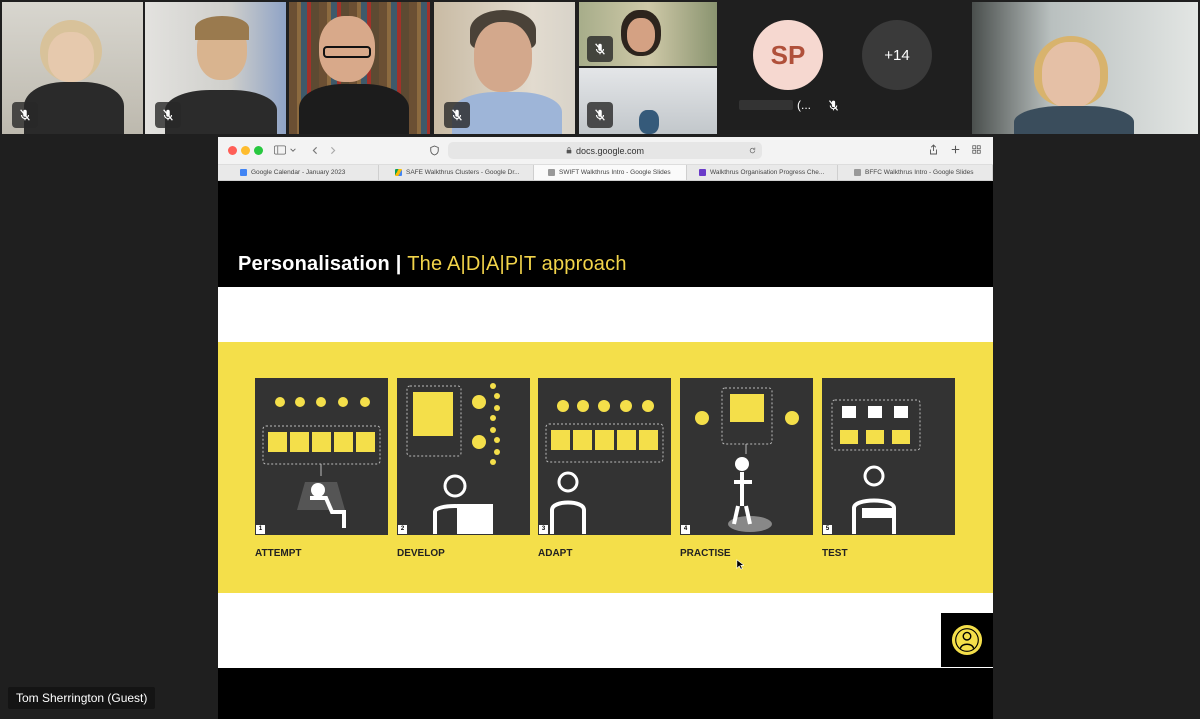 The width and height of the screenshot is (1200, 719). What do you see at coordinates (453, 458) in the screenshot?
I see `develop-illustration` at bounding box center [453, 458].